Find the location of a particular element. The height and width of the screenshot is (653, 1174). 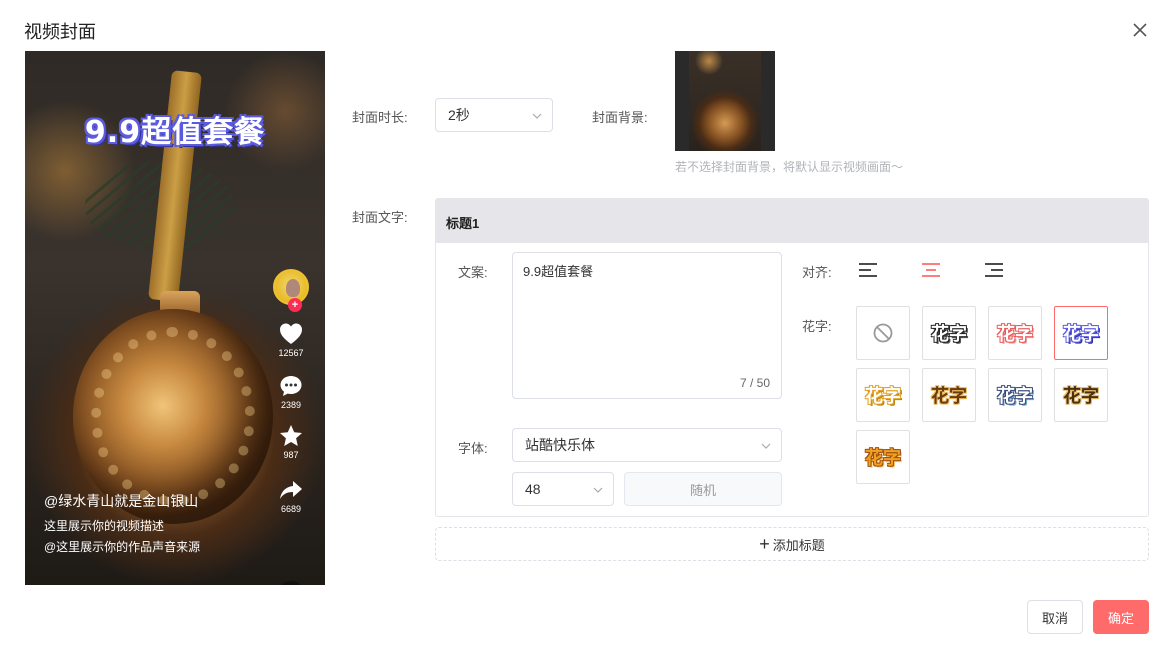

background-label: 封面背景: is located at coordinates (620, 117).